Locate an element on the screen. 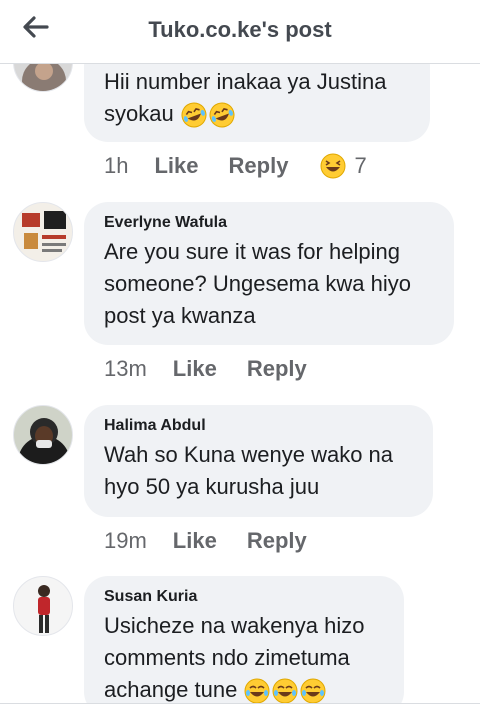 This screenshot has height=710, width=480. comment-actions: 1h Like Reply 7 is located at coordinates (235, 166).